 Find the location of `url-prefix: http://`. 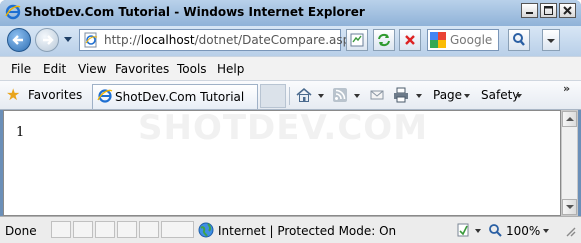

url-prefix: http:// is located at coordinates (122, 40).